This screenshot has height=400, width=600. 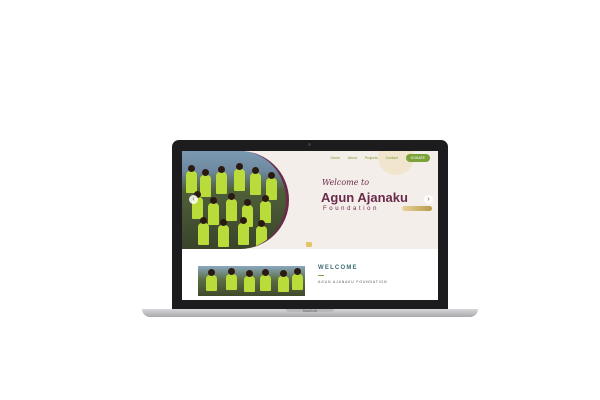 I want to click on hero-title: Agun Ajanaku, so click(x=364, y=197).